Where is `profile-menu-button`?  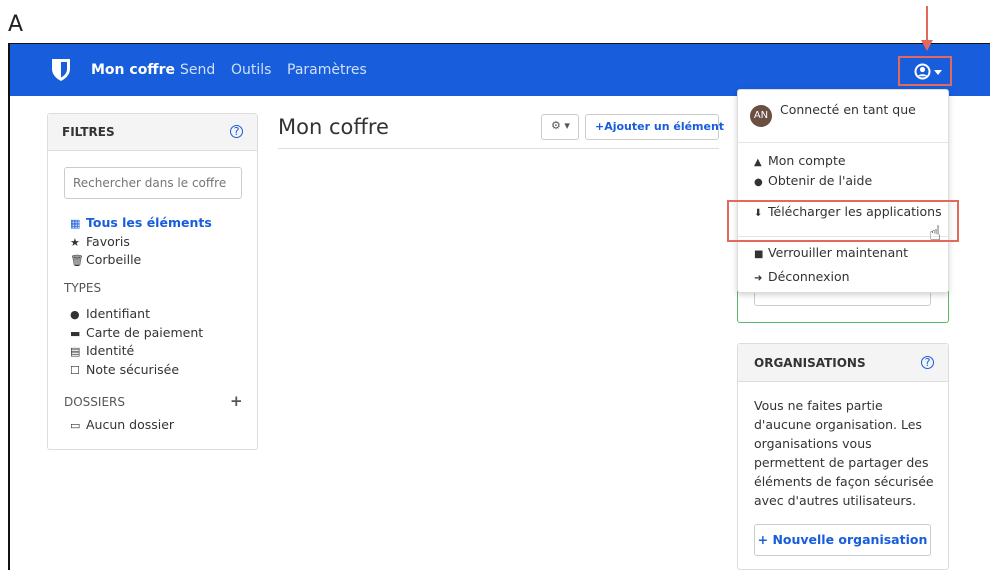 profile-menu-button is located at coordinates (925, 71).